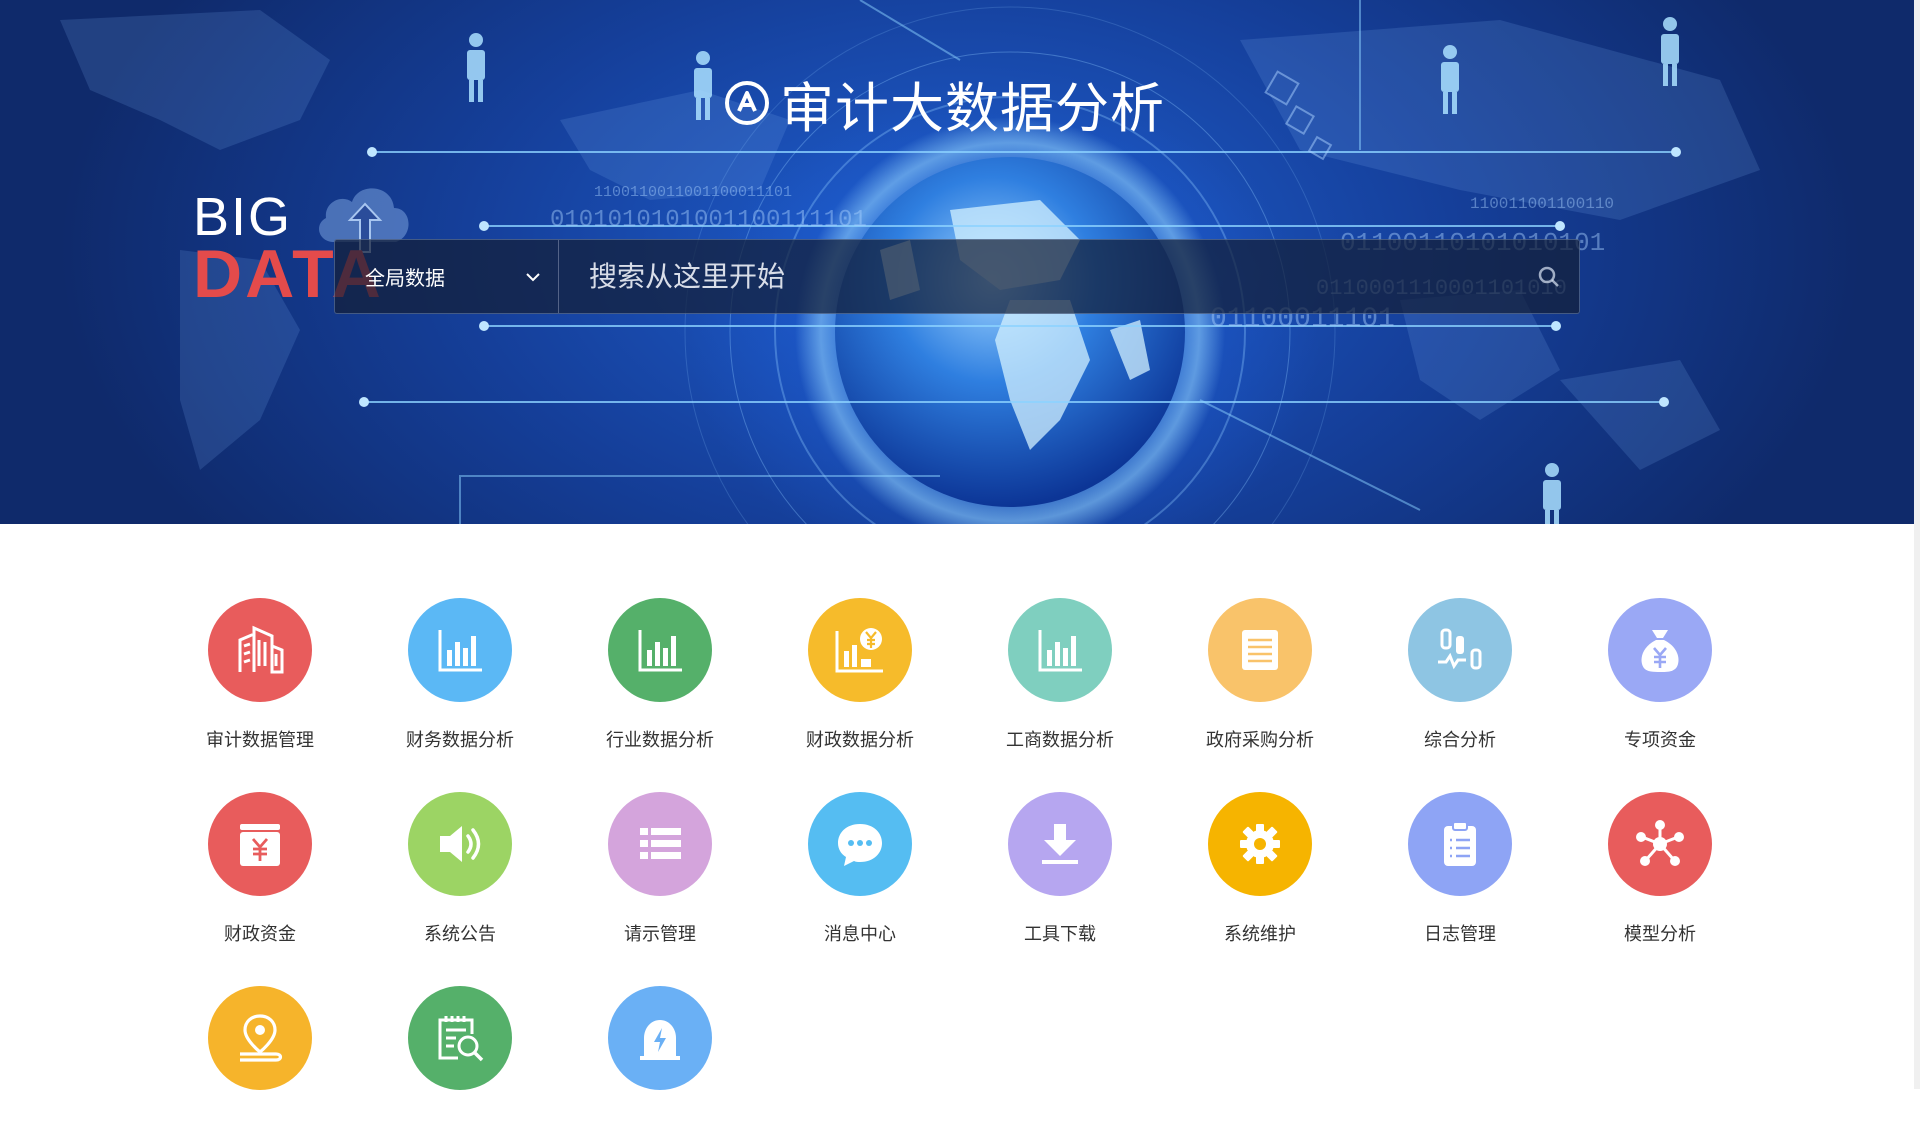  I want to click on document-search-icon, so click(461, 1039).